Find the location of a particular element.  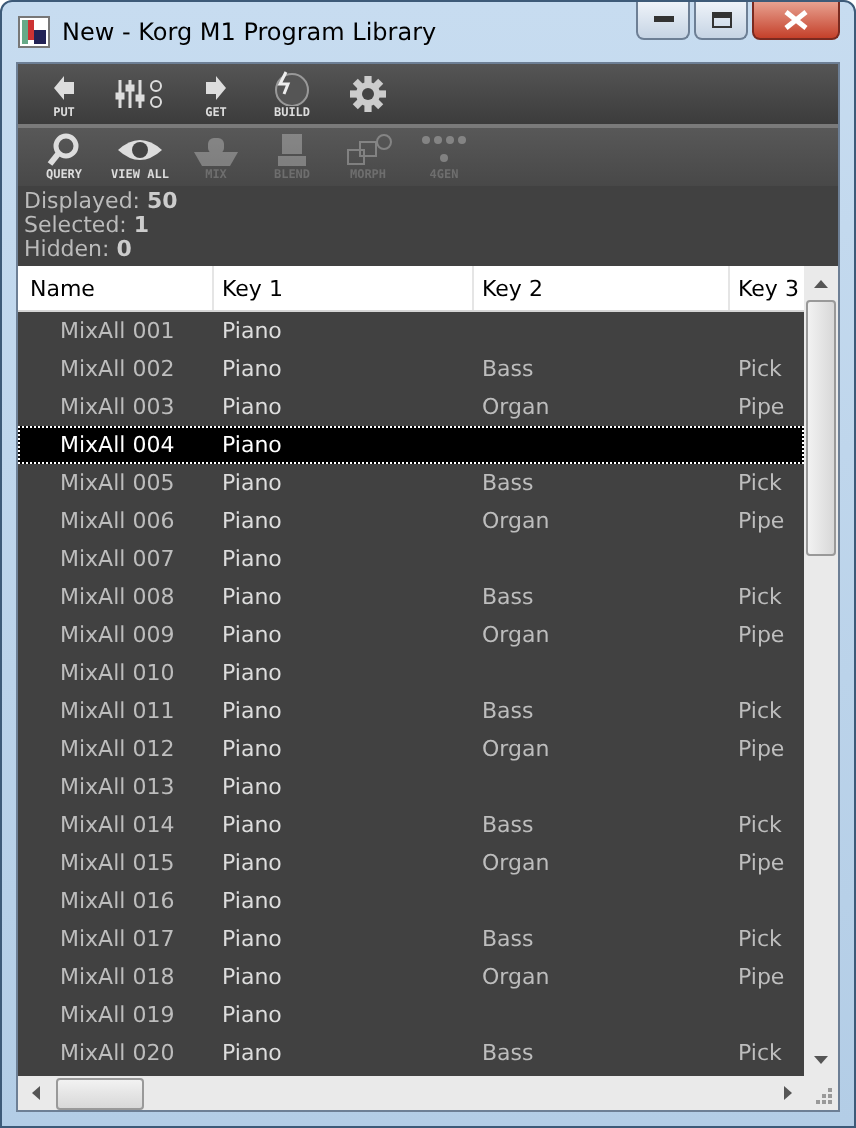

scroll-left-icon is located at coordinates (35, 1093).